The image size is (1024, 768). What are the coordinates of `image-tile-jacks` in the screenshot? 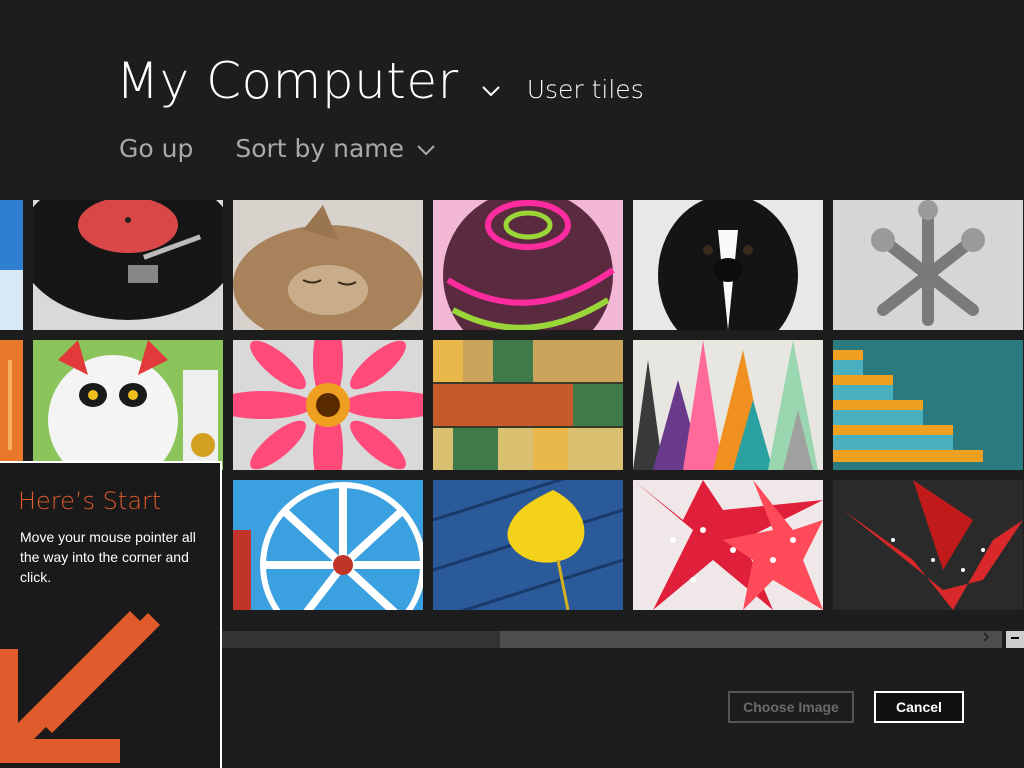 It's located at (928, 265).